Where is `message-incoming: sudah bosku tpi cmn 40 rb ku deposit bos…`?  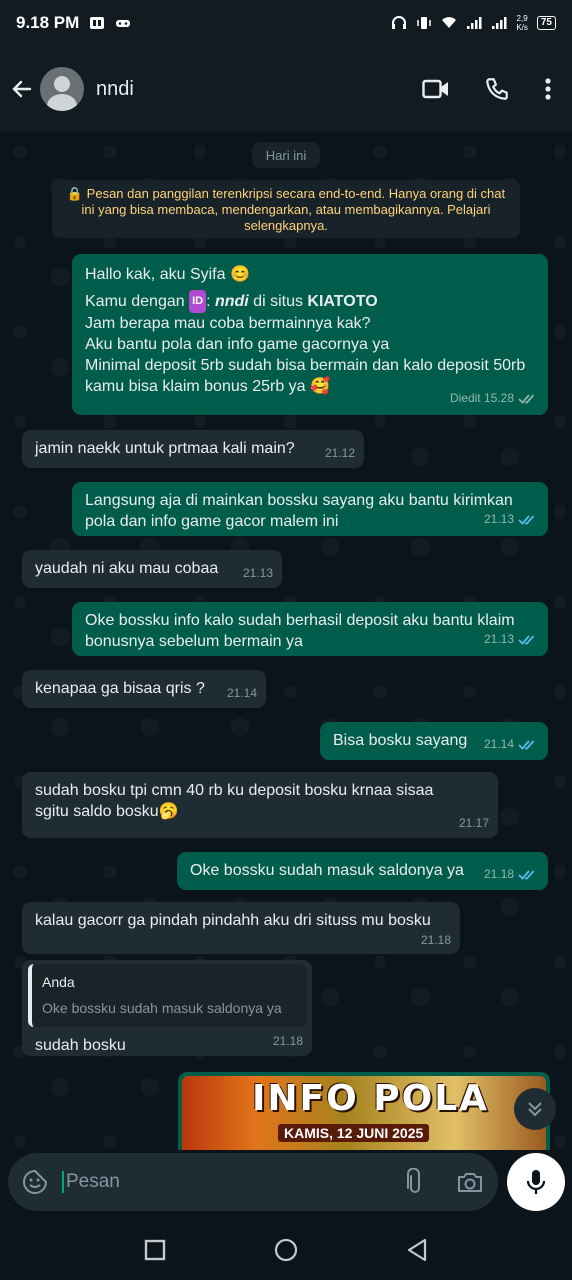
message-incoming: sudah bosku tpi cmn 40 rb ku deposit bos… is located at coordinates (260, 805).